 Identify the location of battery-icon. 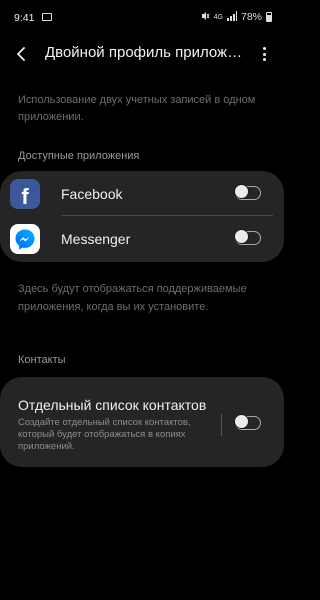
(269, 17).